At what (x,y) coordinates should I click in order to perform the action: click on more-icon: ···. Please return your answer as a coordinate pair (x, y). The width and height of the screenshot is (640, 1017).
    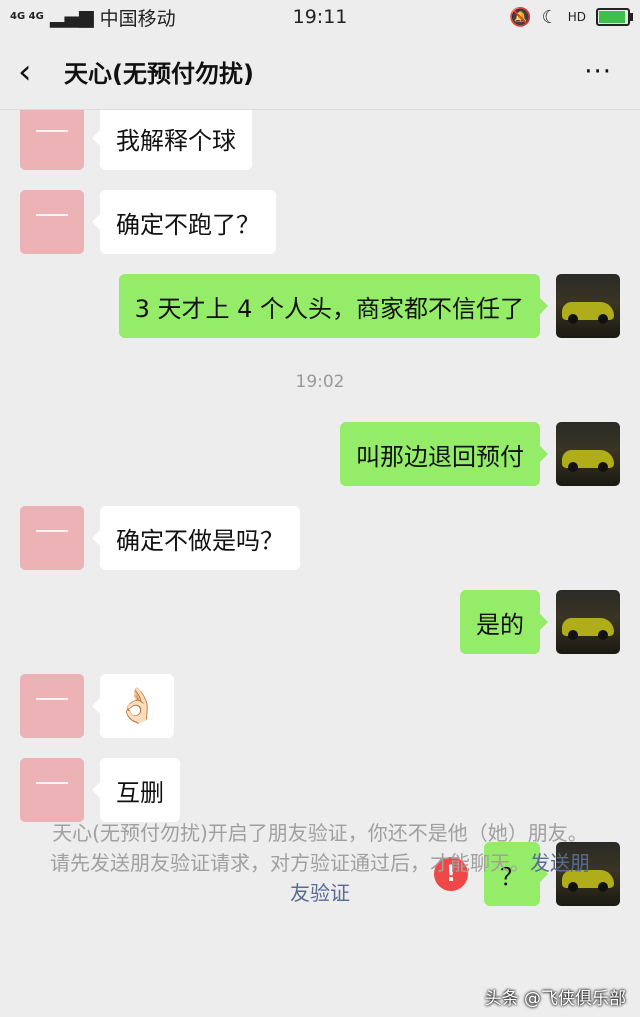
    Looking at the image, I should click on (598, 72).